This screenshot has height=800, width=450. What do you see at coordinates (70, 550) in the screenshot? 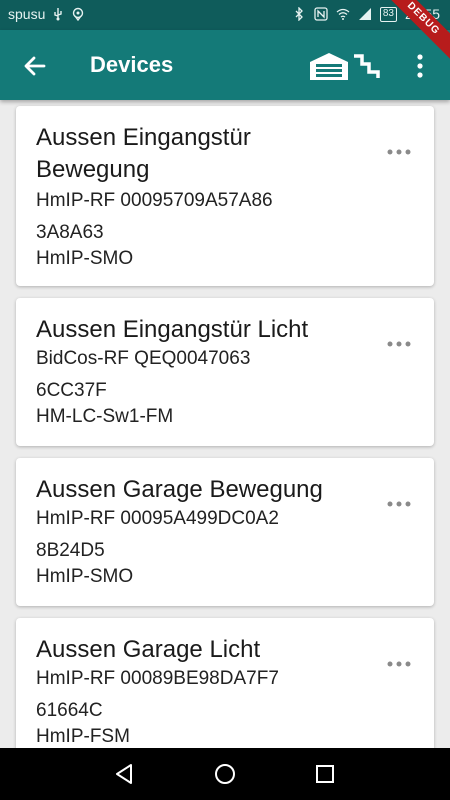
I see `device-id: 8B24D5` at bounding box center [70, 550].